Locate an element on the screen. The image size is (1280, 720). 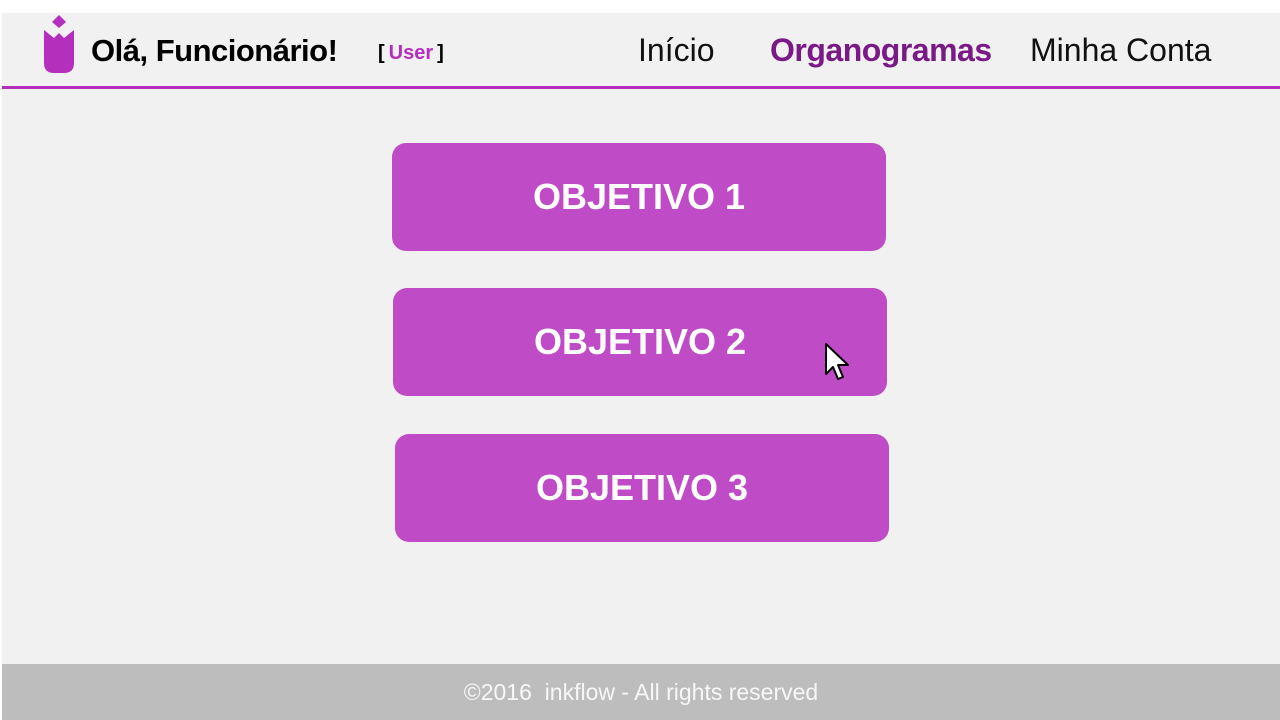
role-name: User is located at coordinates (411, 53).